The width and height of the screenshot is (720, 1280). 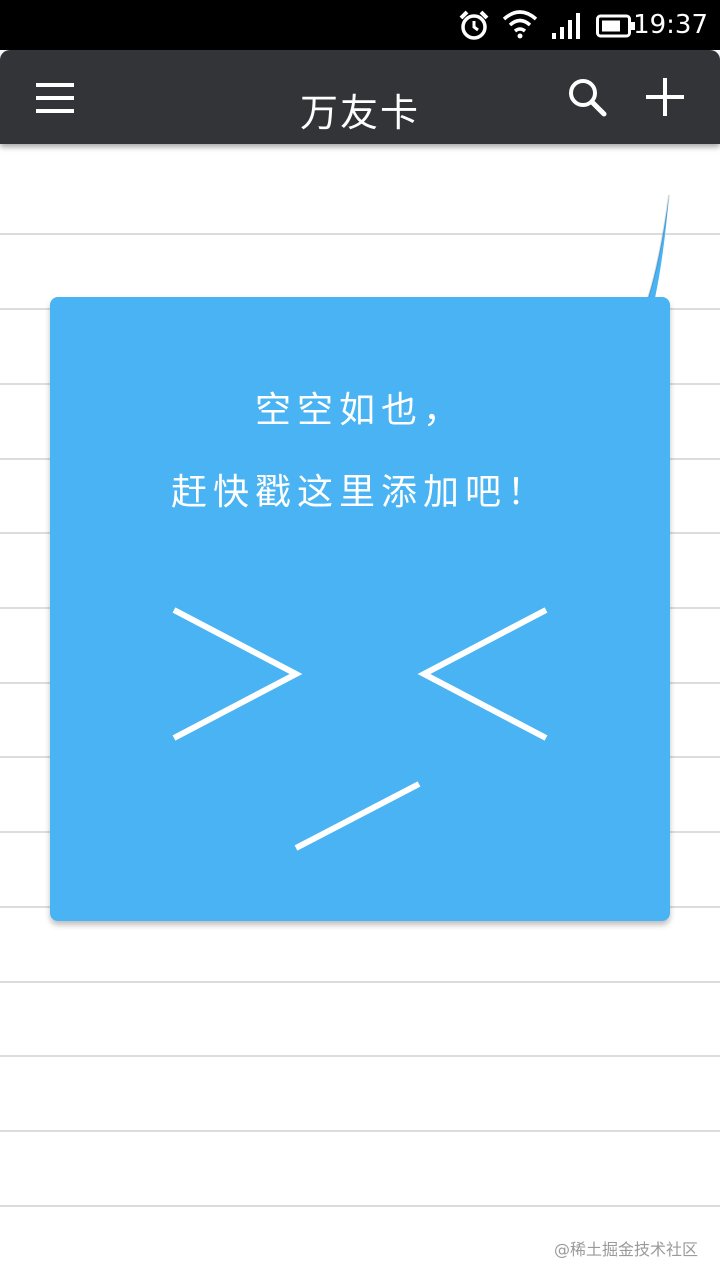 What do you see at coordinates (625, 1249) in the screenshot?
I see `watermark: @稀土掘金技术社区` at bounding box center [625, 1249].